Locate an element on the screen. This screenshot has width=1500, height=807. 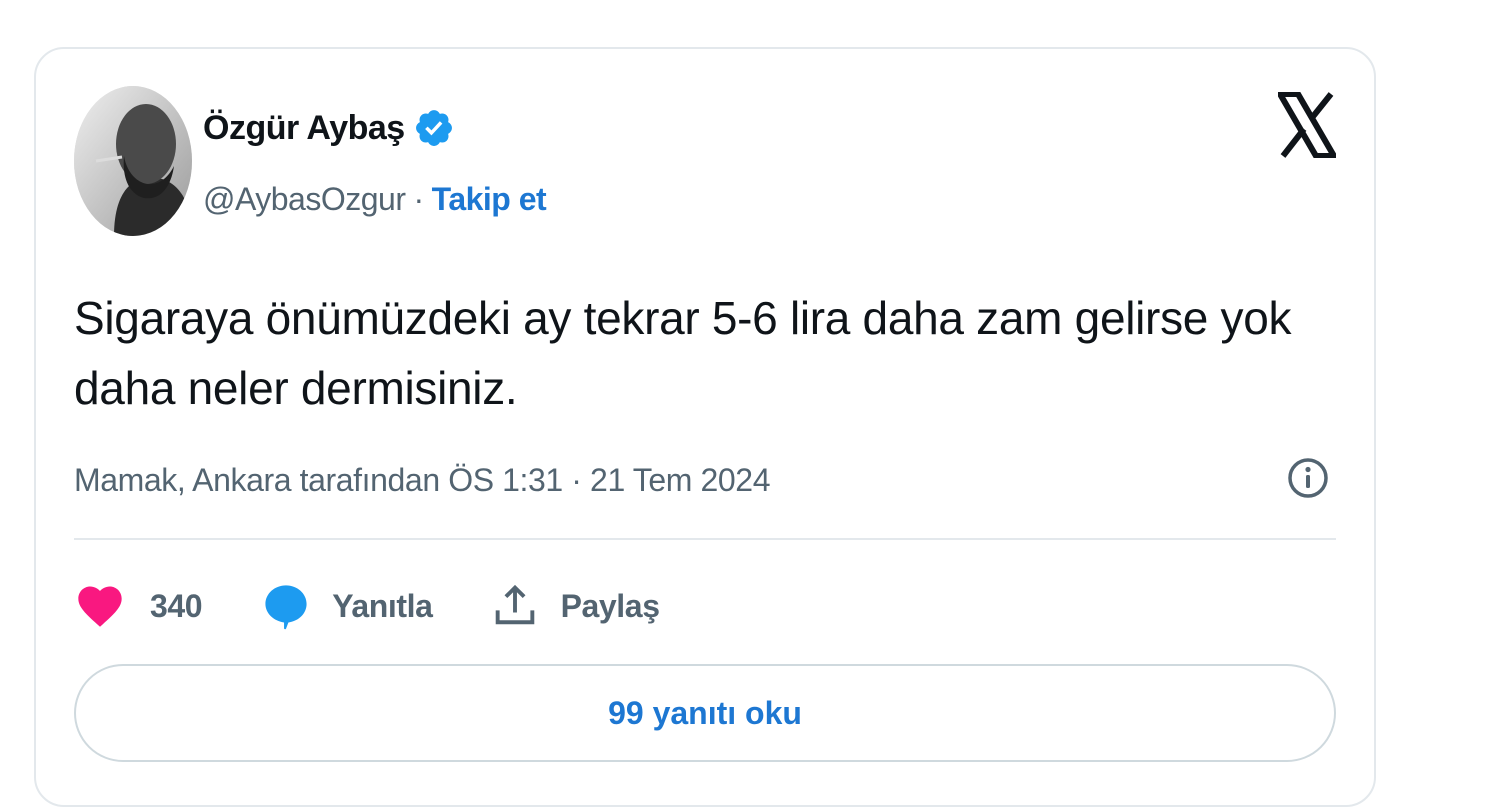
reply-button: Yanıtla is located at coordinates (346, 606).